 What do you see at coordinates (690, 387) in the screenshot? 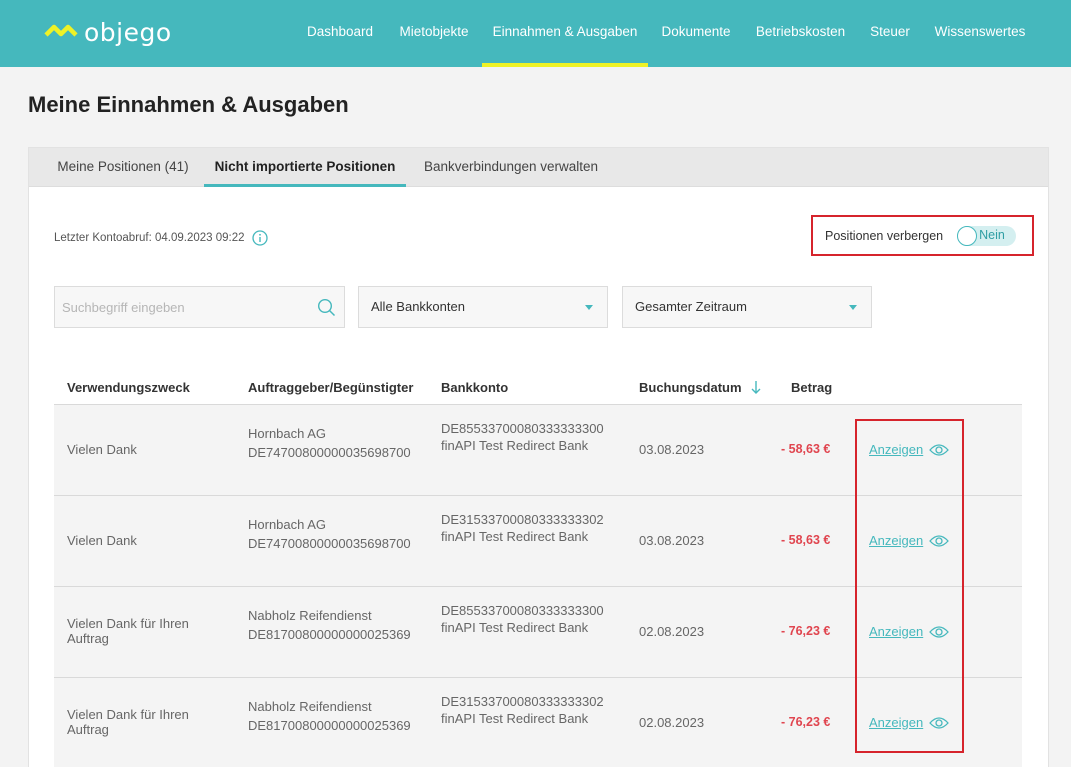
I see `column-header-date-label: Buchungsdatum` at bounding box center [690, 387].